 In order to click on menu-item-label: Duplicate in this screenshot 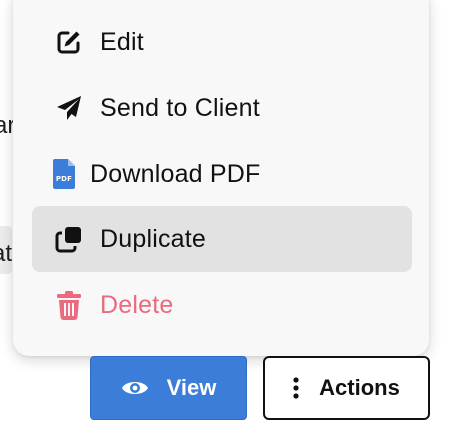, I will do `click(153, 238)`.